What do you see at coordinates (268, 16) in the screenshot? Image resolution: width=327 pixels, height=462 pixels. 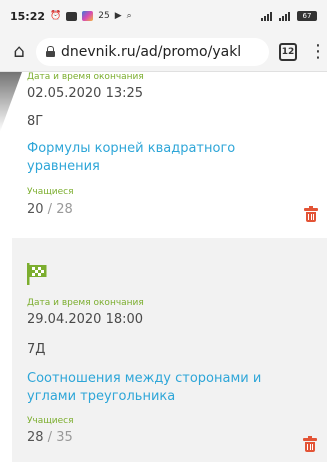 I see `signal-icon` at bounding box center [268, 16].